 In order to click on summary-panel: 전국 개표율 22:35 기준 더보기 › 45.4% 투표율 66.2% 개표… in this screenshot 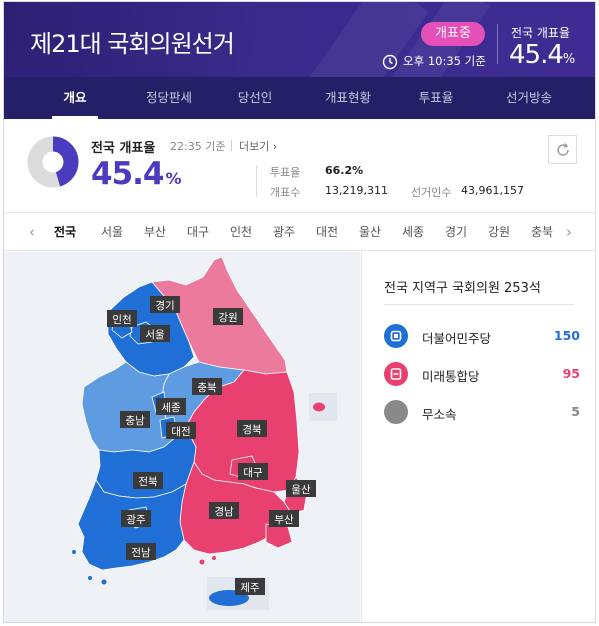, I will do `click(299, 166)`.